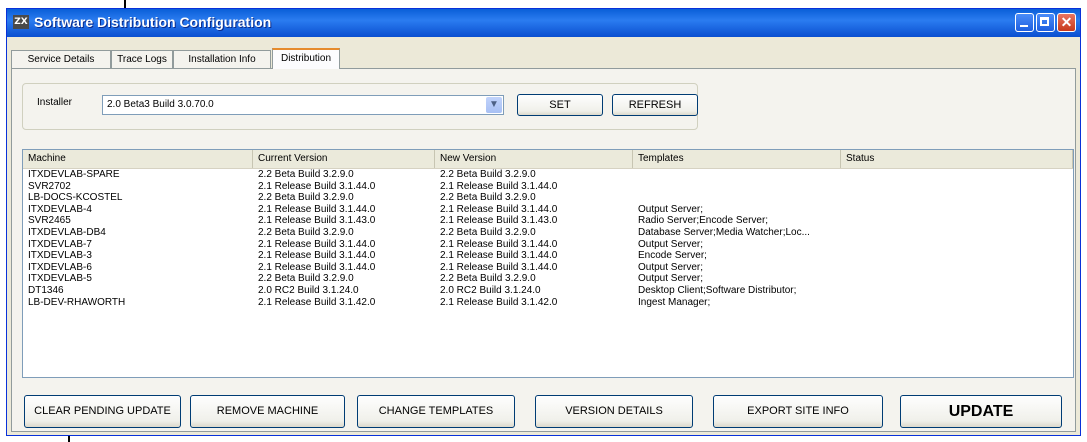  I want to click on close-button: ✕, so click(1066, 22).